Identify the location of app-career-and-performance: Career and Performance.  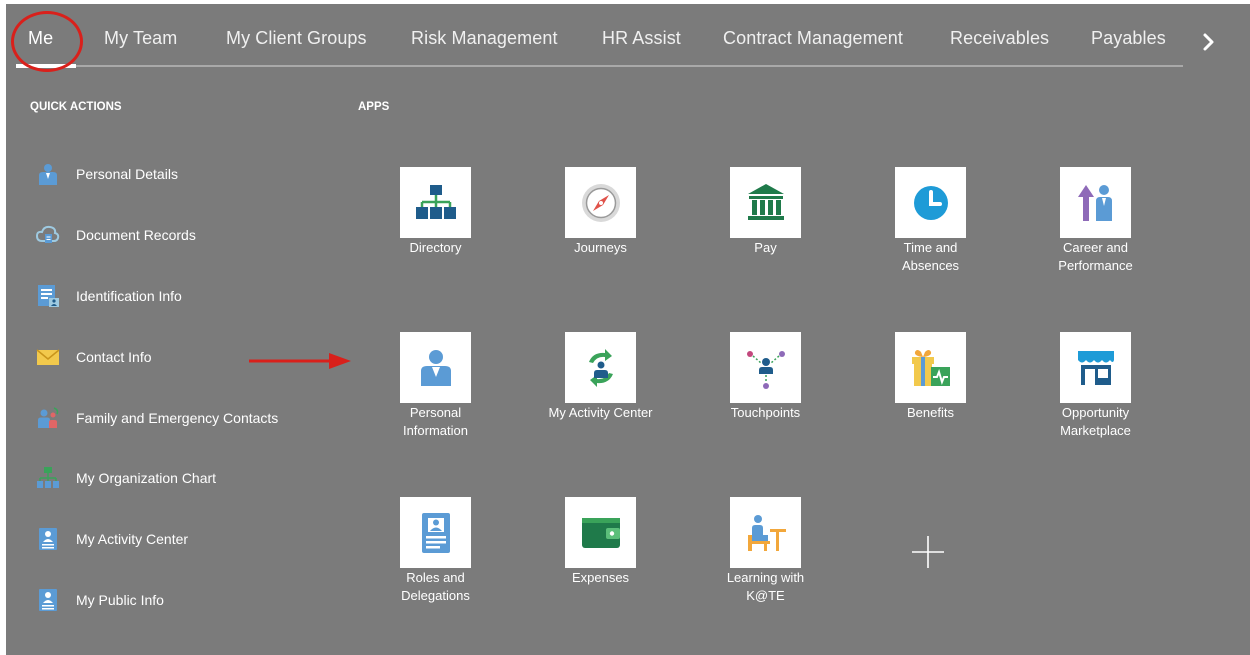
(1095, 242).